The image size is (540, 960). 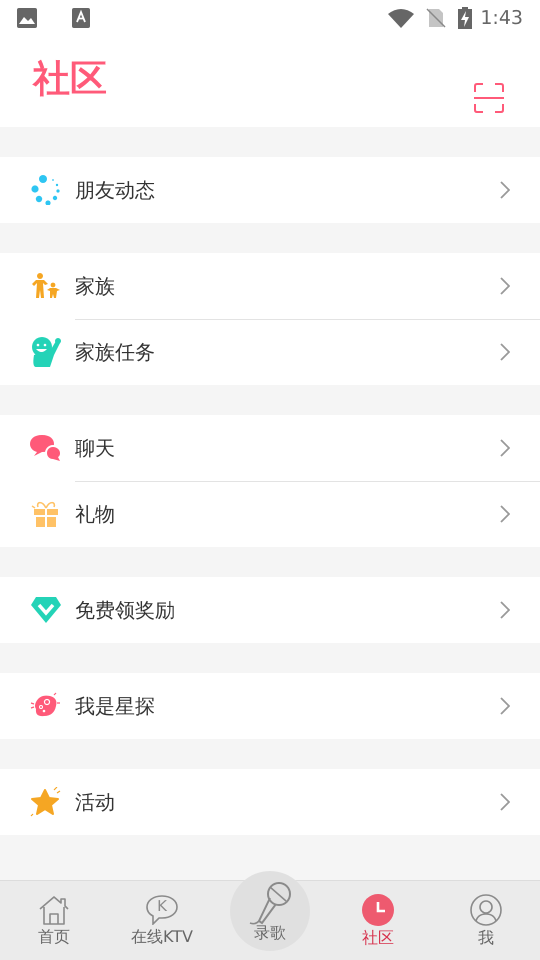 I want to click on diamond-icon, so click(x=46, y=610).